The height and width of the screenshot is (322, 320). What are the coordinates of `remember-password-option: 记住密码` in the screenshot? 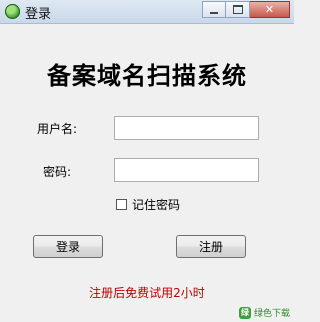 It's located at (148, 204).